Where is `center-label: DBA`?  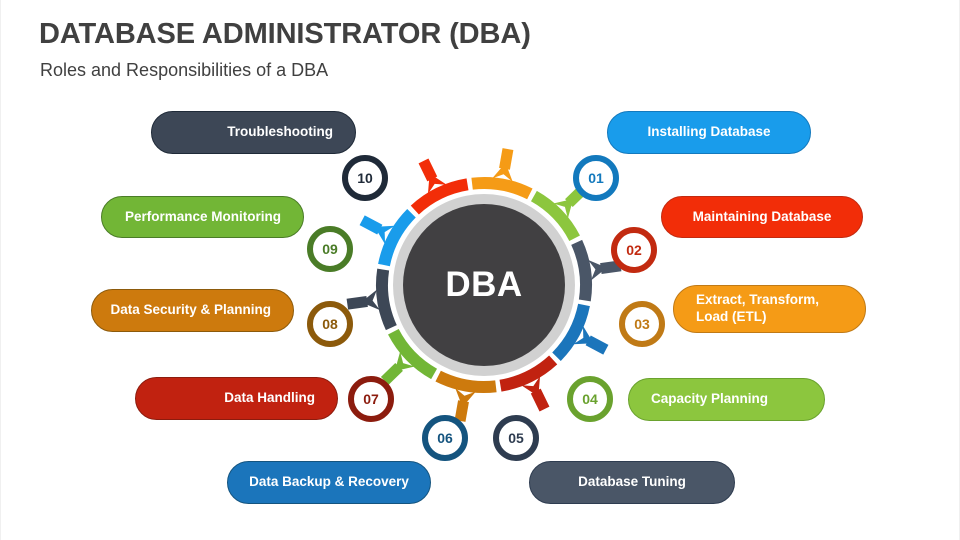
center-label: DBA is located at coordinates (484, 284).